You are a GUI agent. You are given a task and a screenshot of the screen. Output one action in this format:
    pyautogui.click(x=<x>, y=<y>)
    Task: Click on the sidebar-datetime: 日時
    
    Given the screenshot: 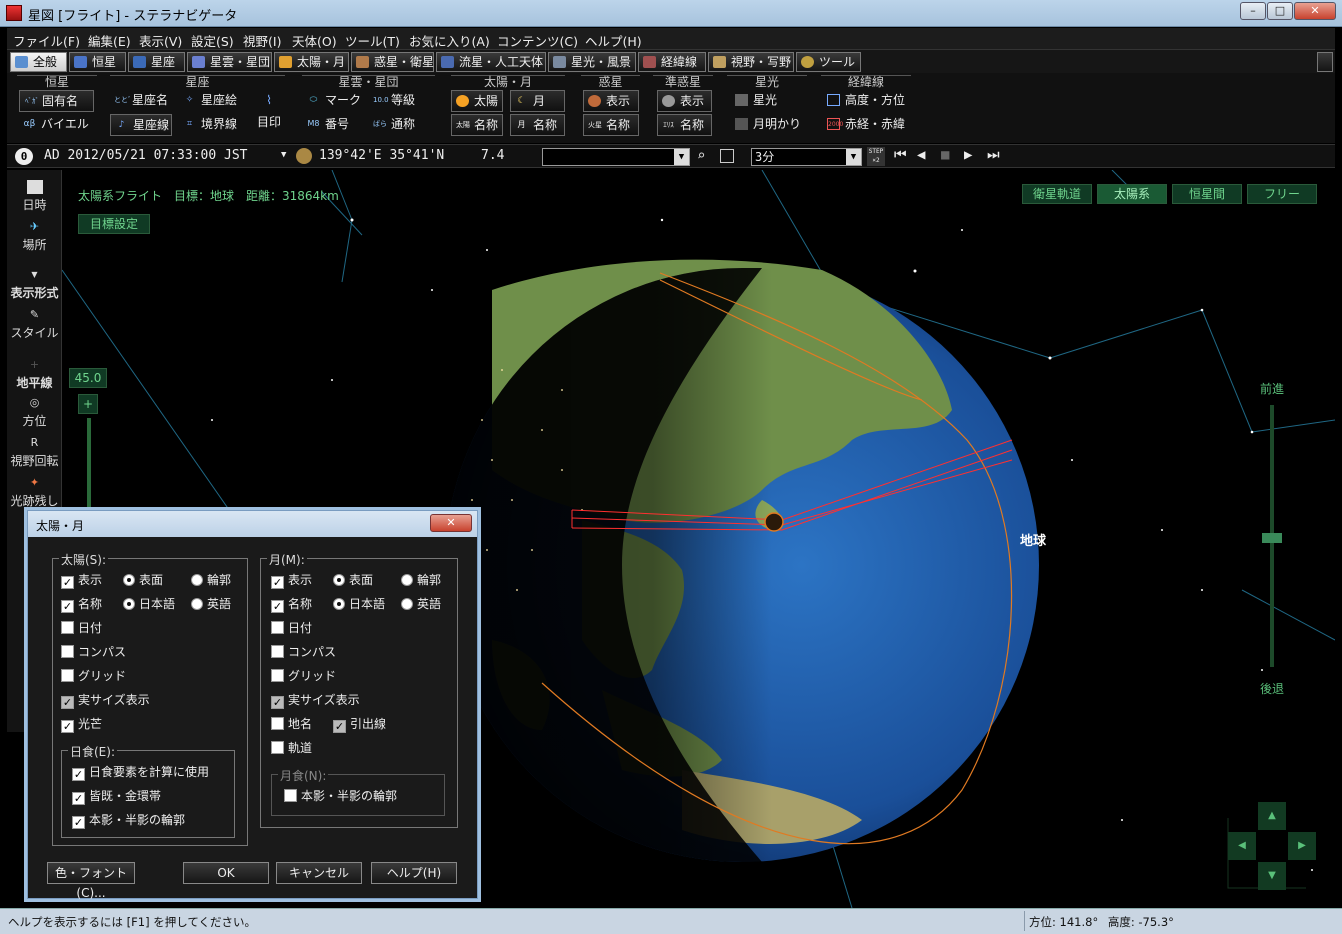 What is the action you would take?
    pyautogui.click(x=34, y=196)
    